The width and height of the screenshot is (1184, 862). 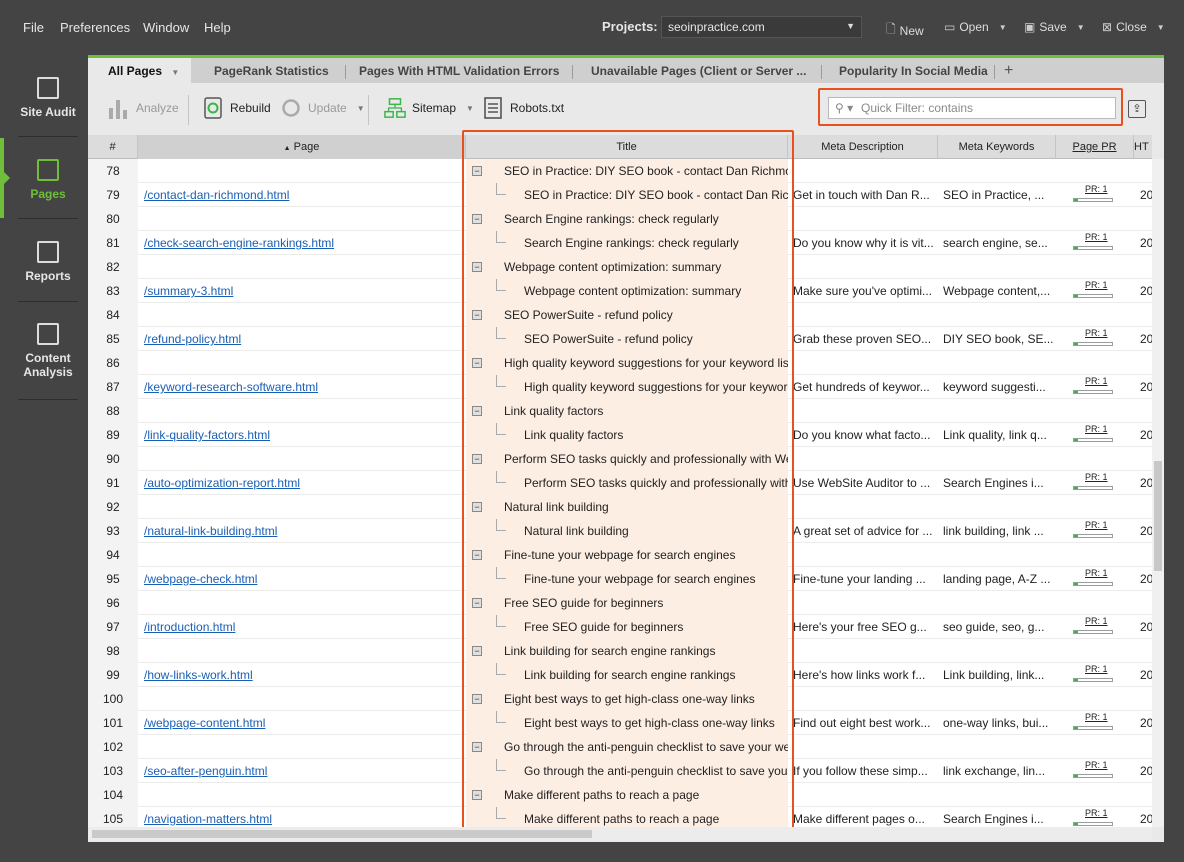 I want to click on page-link: /refund-policy.html, so click(x=303, y=339).